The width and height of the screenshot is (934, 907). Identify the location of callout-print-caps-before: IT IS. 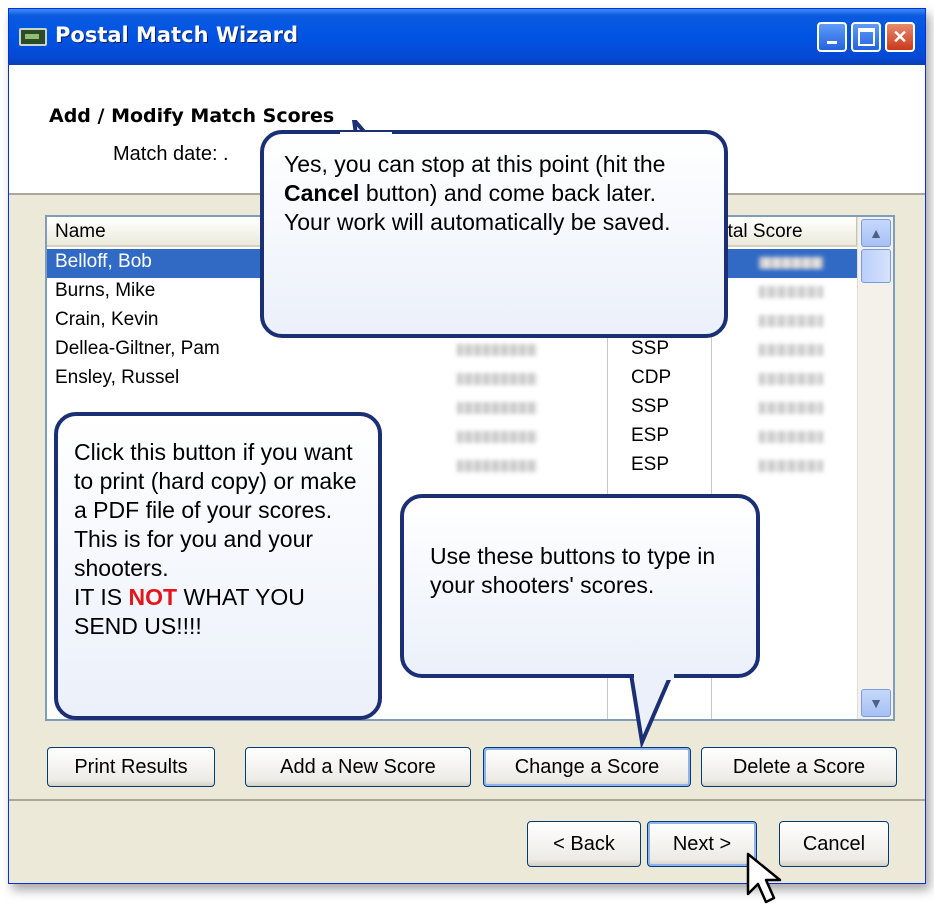
(98, 597).